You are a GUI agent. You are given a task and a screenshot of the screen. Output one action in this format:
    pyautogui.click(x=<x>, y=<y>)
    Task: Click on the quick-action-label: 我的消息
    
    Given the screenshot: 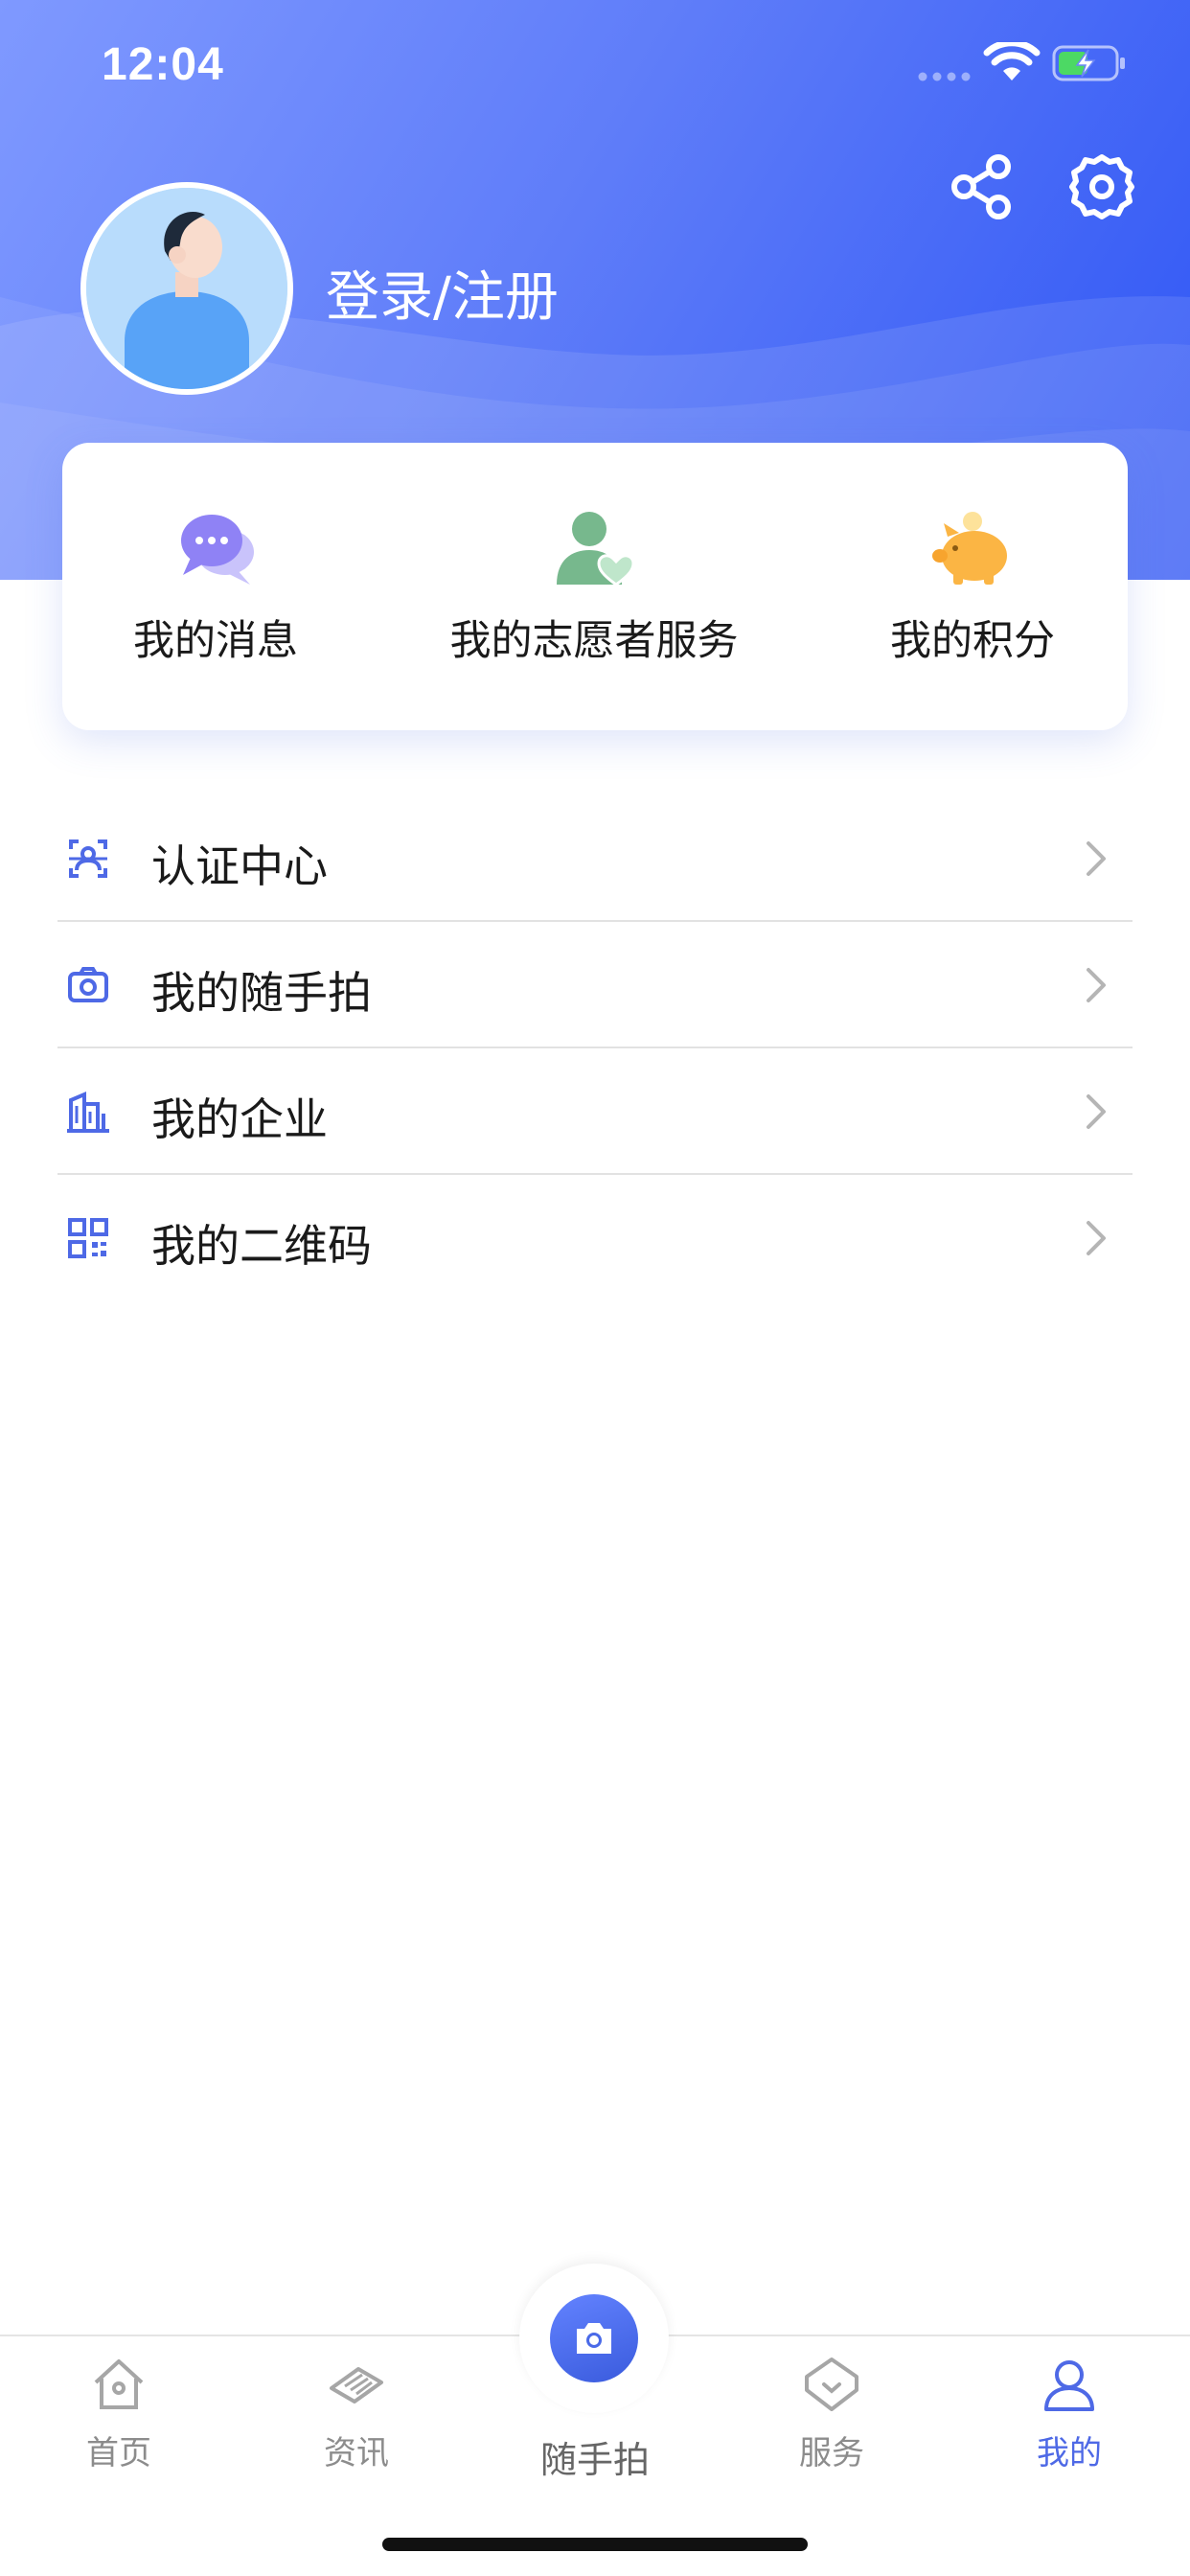 What is the action you would take?
    pyautogui.click(x=216, y=641)
    